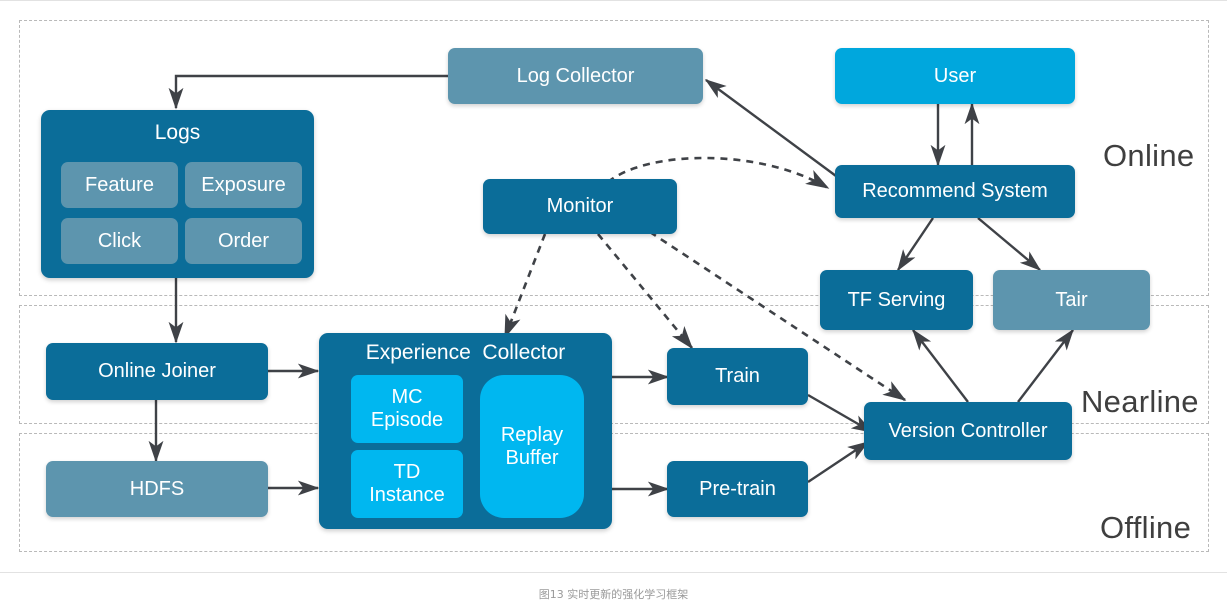 This screenshot has width=1227, height=603. What do you see at coordinates (737, 376) in the screenshot?
I see `node-train: Train` at bounding box center [737, 376].